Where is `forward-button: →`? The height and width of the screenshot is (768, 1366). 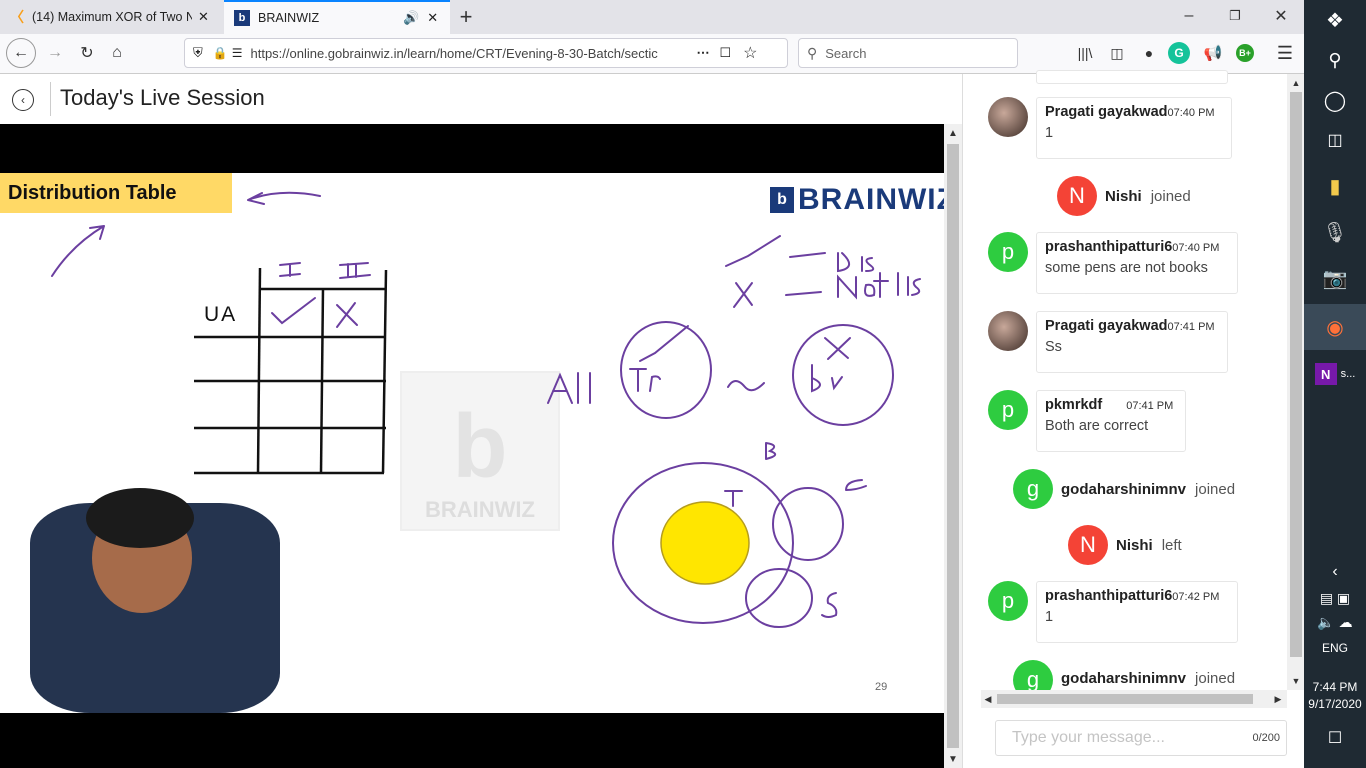 forward-button: → is located at coordinates (55, 53).